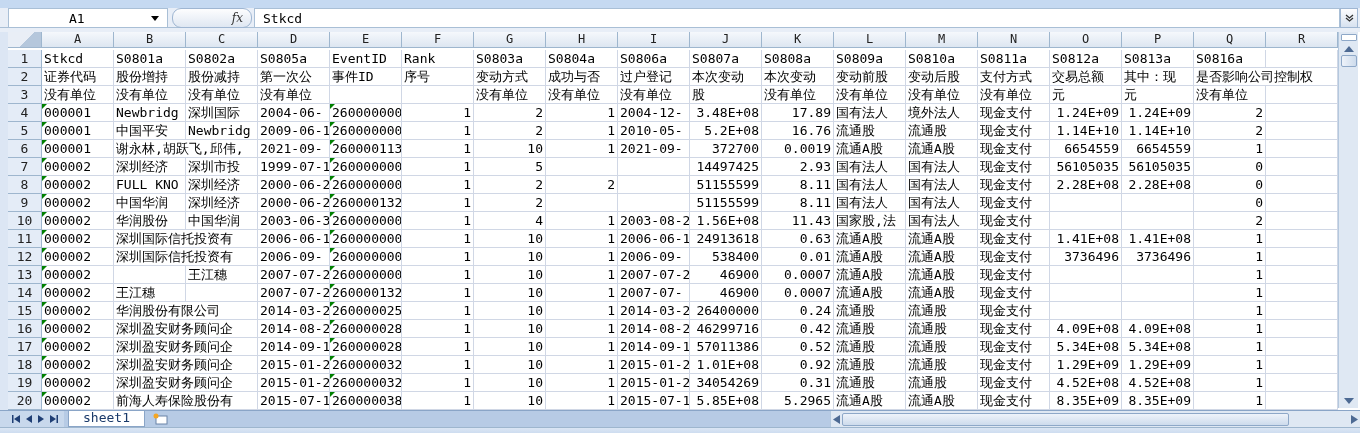  Describe the element at coordinates (654, 383) in the screenshot. I see `table-cell: 2015-01-2` at that location.